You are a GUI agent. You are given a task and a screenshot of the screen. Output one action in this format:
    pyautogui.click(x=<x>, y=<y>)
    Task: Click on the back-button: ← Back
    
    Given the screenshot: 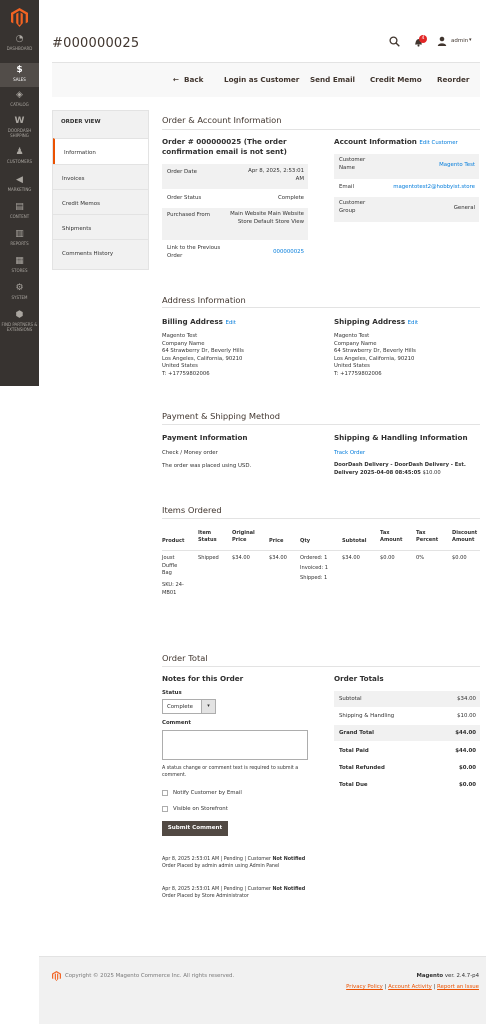 What is the action you would take?
    pyautogui.click(x=188, y=79)
    